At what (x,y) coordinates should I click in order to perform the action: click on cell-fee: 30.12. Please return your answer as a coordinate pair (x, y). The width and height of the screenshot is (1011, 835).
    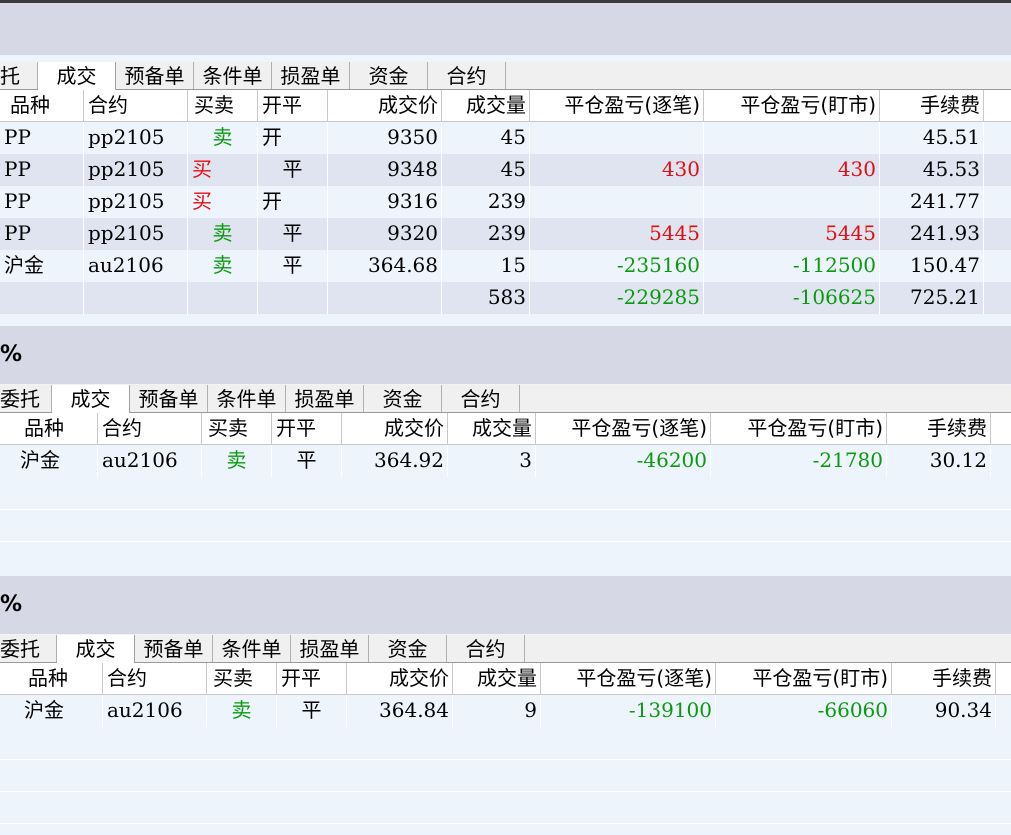
    Looking at the image, I should click on (939, 461).